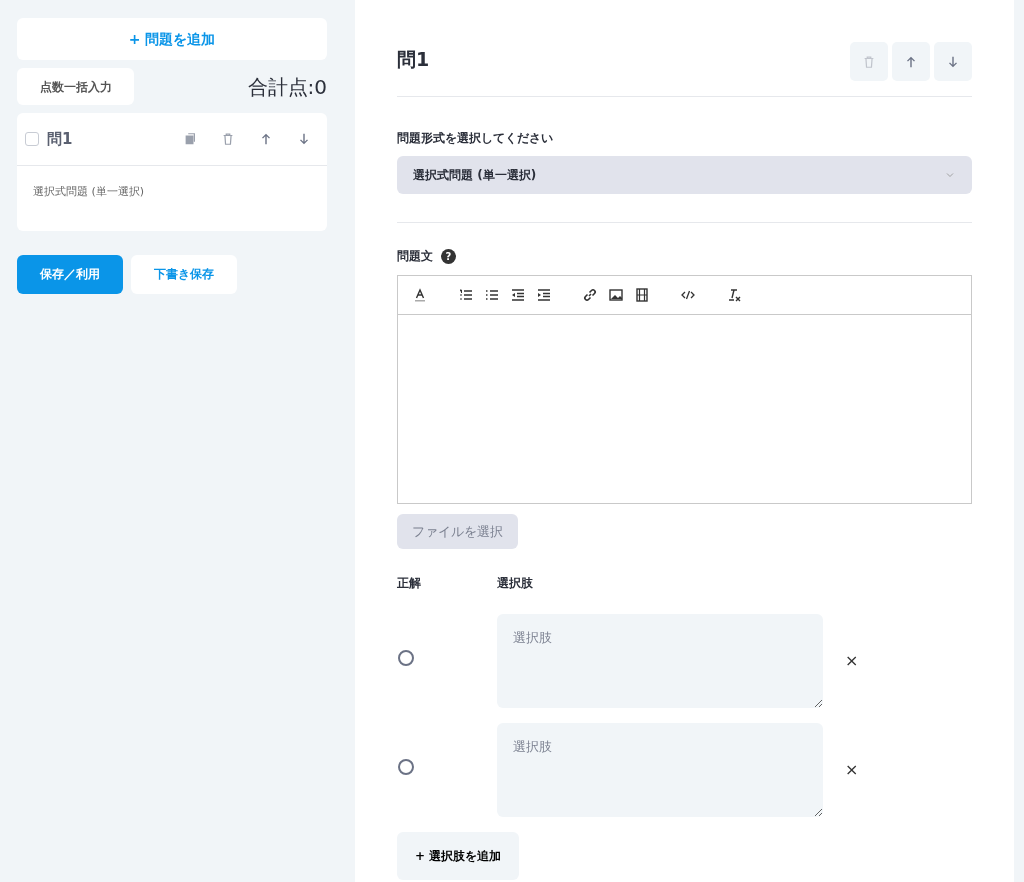 This screenshot has width=1024, height=882. Describe the element at coordinates (458, 856) in the screenshot. I see `add-choice-button: + 選択肢を追加` at that location.